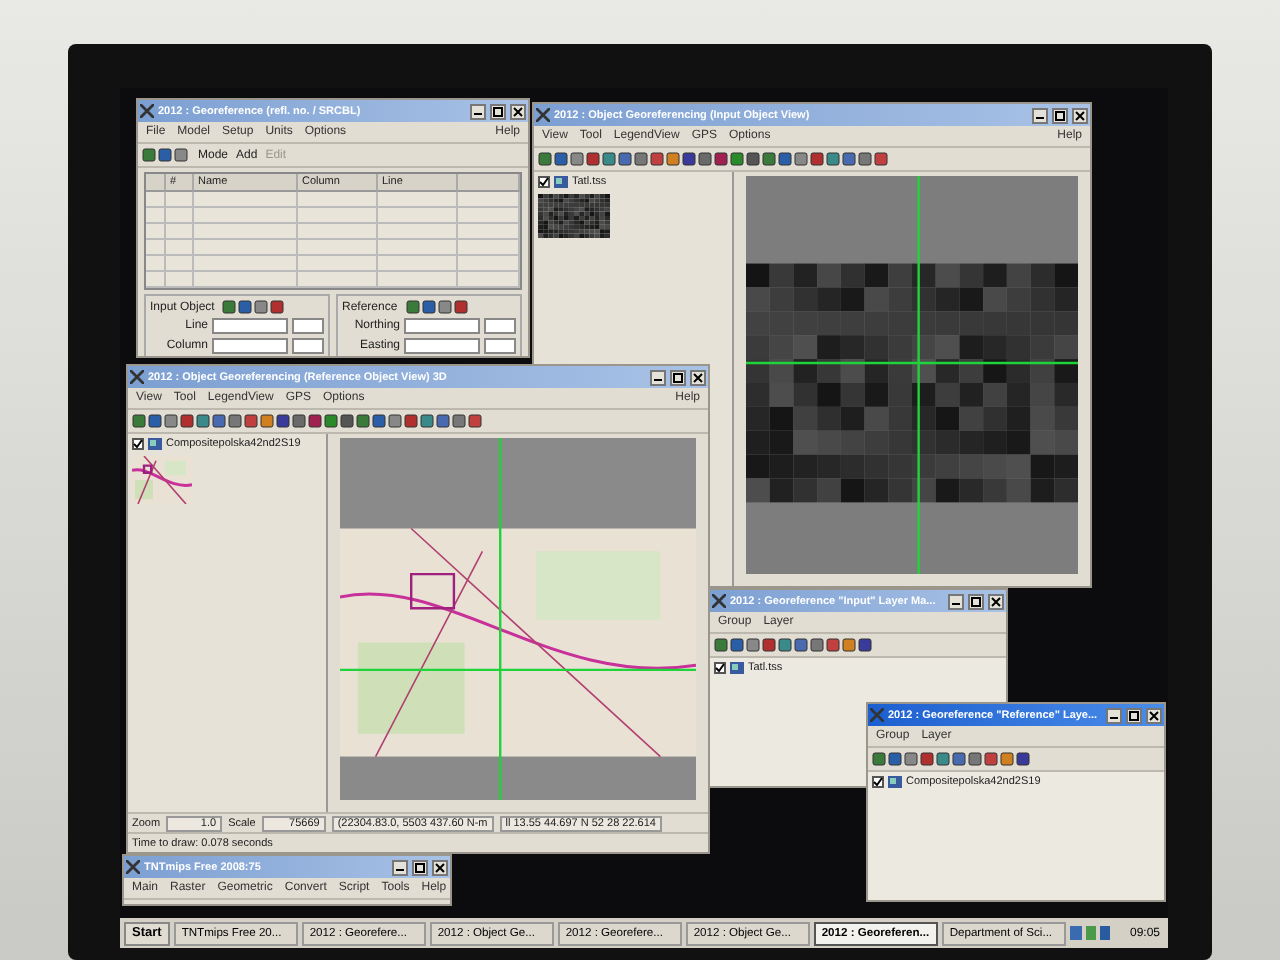 The height and width of the screenshot is (960, 1280). What do you see at coordinates (1089, 933) in the screenshot?
I see `tray-icons-drawing` at bounding box center [1089, 933].